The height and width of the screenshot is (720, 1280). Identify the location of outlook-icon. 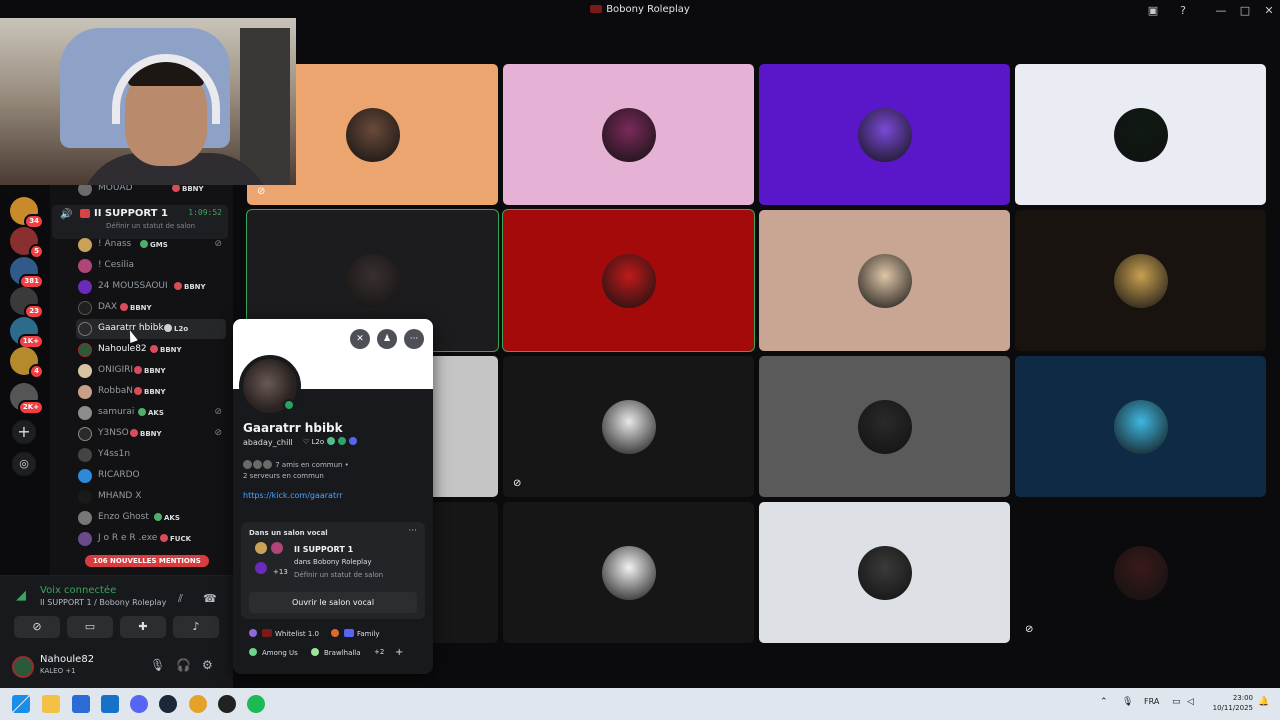
(110, 704).